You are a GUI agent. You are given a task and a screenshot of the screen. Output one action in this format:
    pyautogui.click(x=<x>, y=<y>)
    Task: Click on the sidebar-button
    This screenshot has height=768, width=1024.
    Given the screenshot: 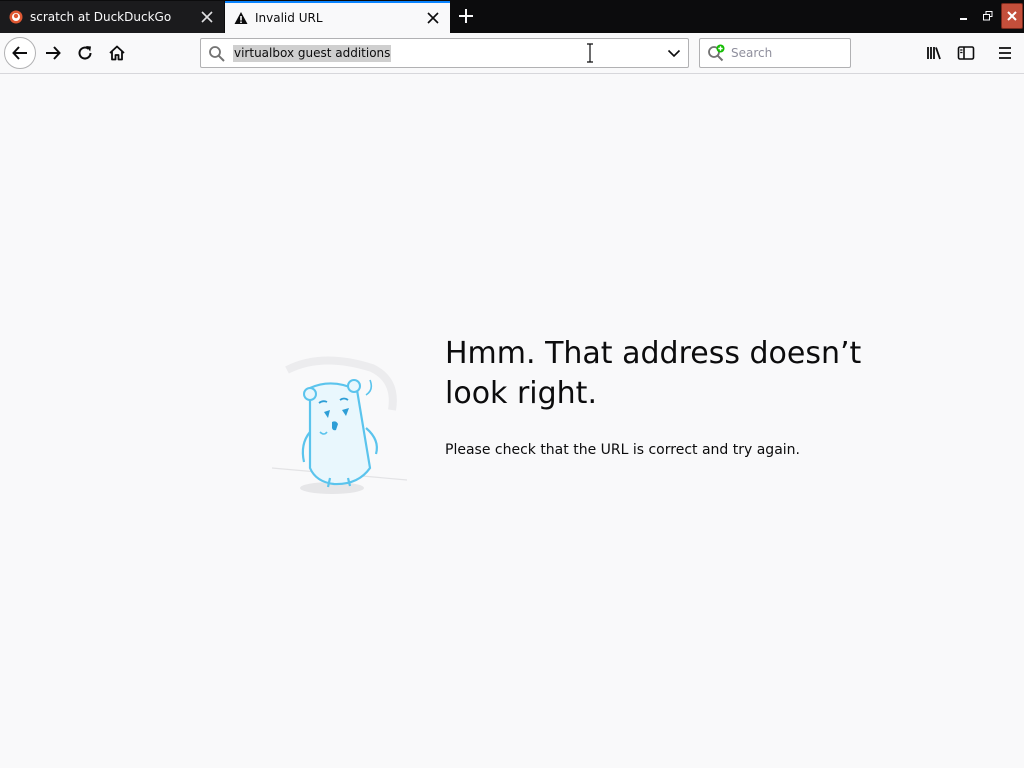 What is the action you would take?
    pyautogui.click(x=966, y=53)
    